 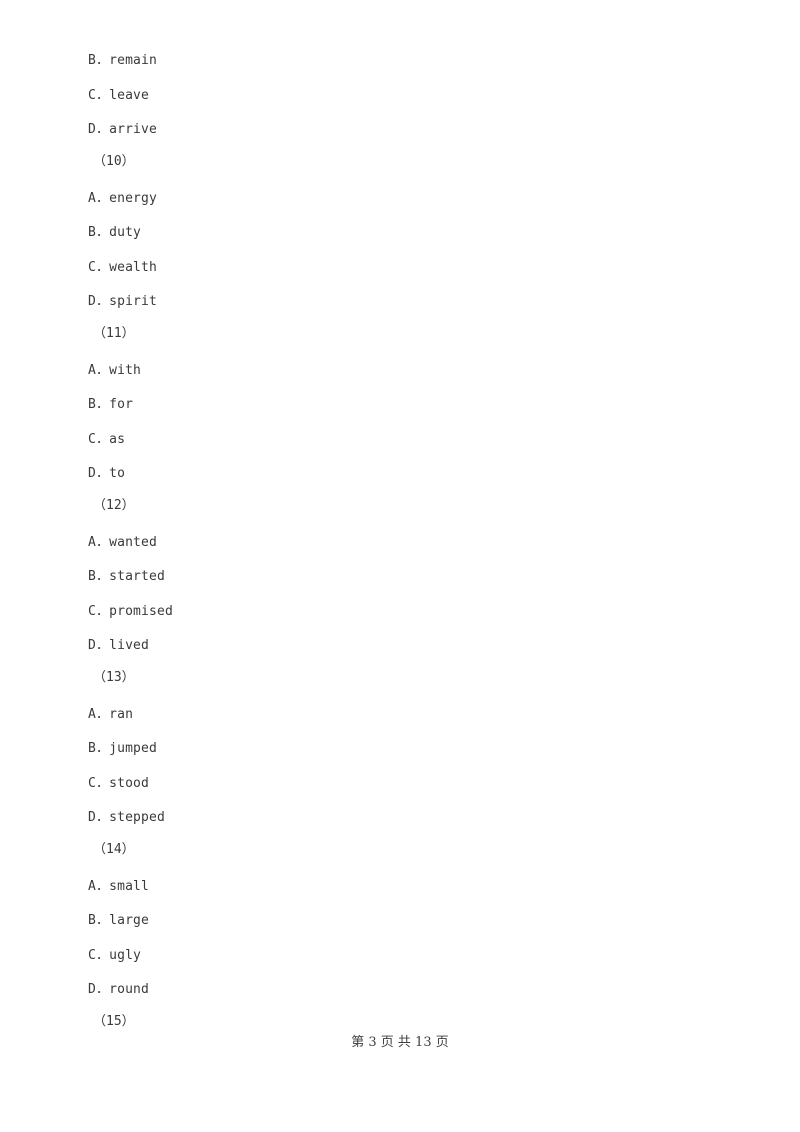 I want to click on answer-option: B．for, so click(x=111, y=404).